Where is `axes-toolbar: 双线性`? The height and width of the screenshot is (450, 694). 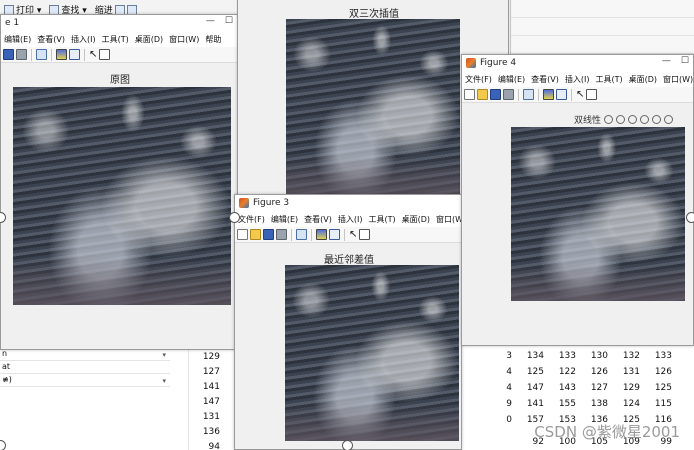 axes-toolbar: 双线性 is located at coordinates (624, 119).